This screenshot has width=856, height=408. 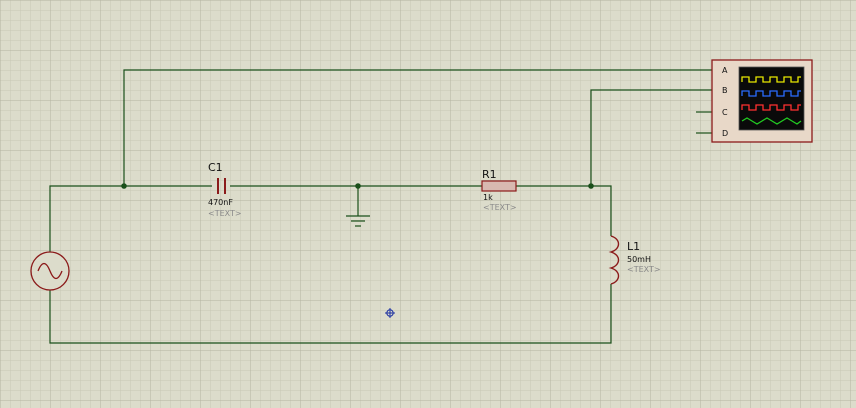 What do you see at coordinates (644, 269) in the screenshot?
I see `l1-text-label: <TEXT>` at bounding box center [644, 269].